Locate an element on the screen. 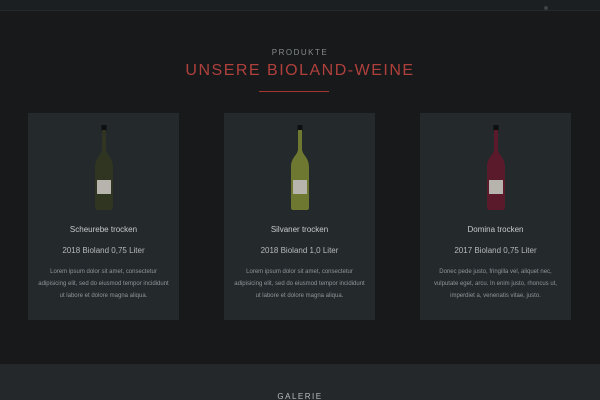  product-name: Domina trocken is located at coordinates (495, 229).